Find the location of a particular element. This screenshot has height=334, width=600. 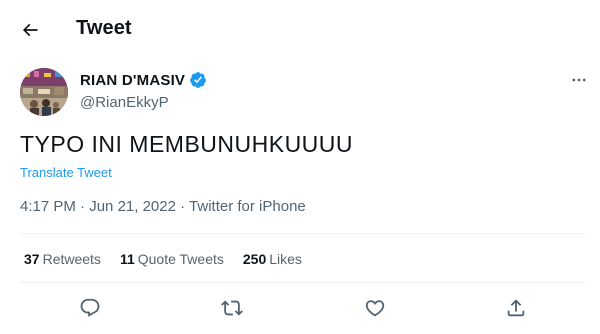

retweets-stat: 37 Retweets is located at coordinates (62, 259).